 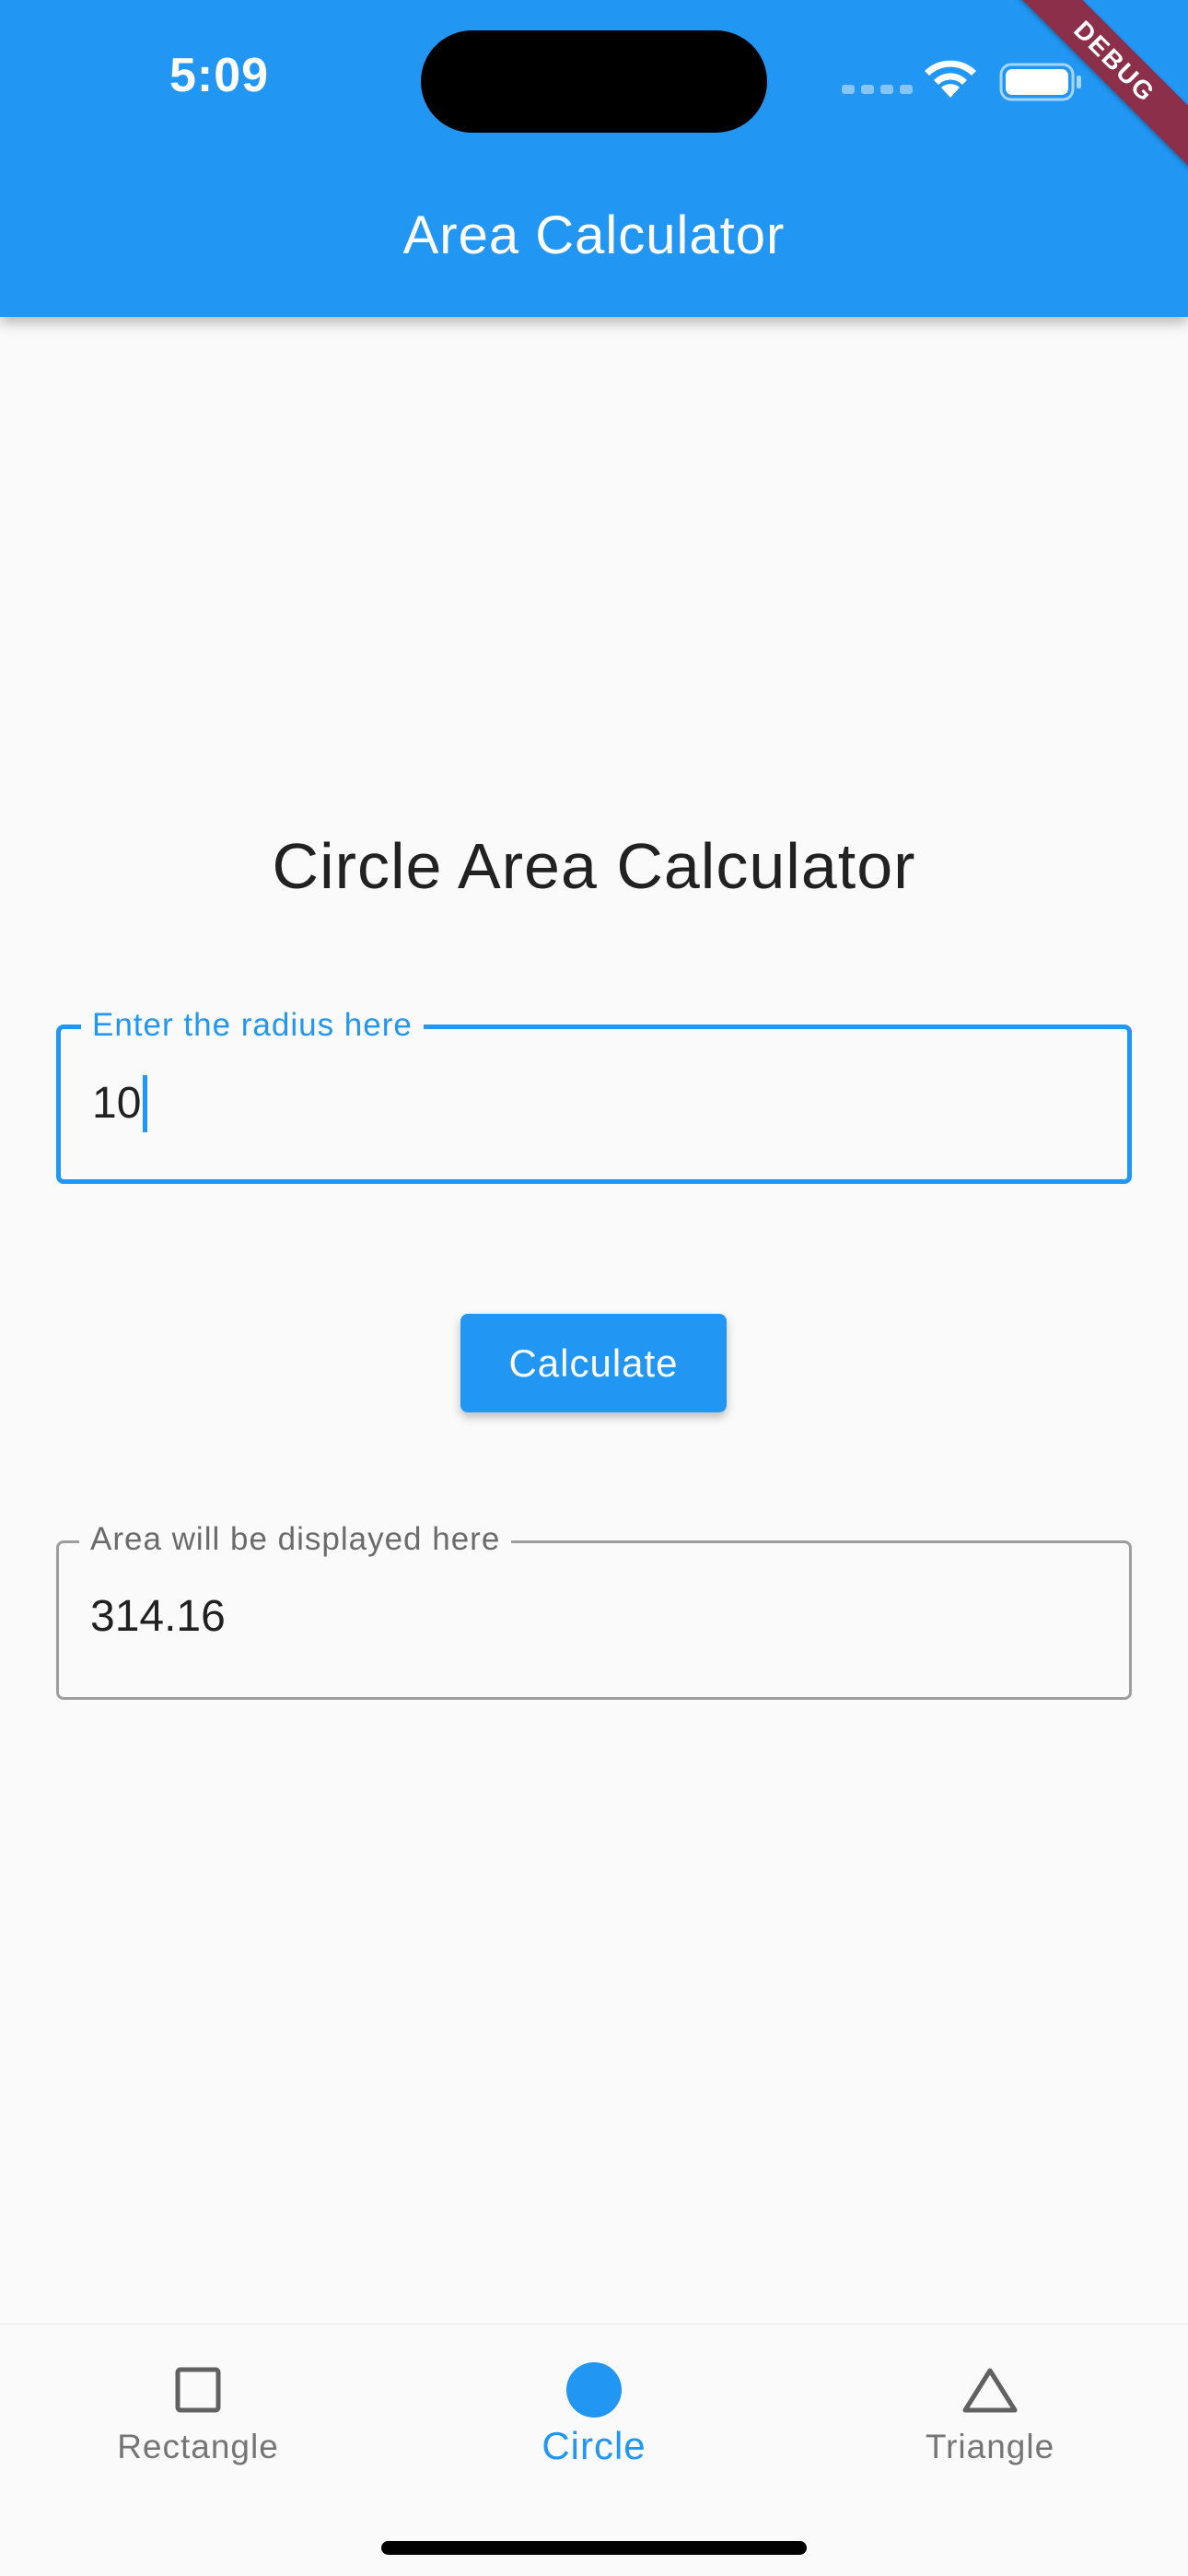 I want to click on nav-item-rectangle: Rectangle, so click(x=198, y=2407).